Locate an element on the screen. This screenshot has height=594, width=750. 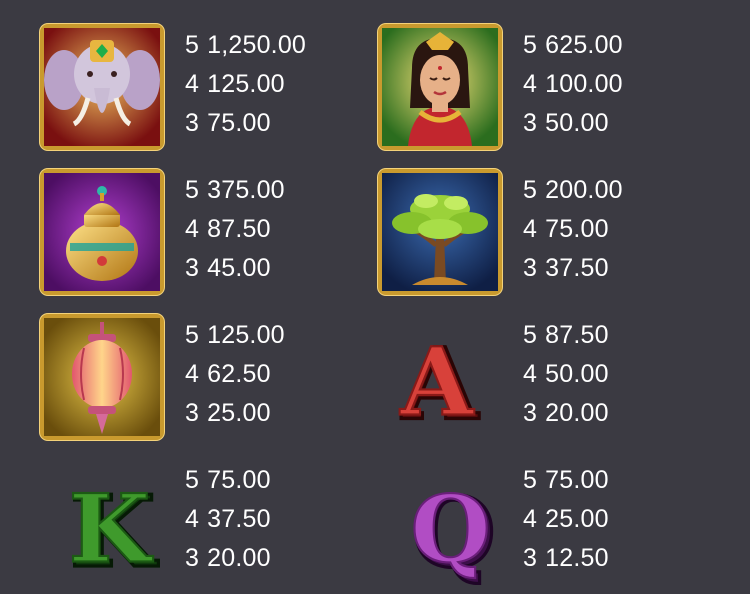
payout-row: 3 12.50 is located at coordinates (566, 558).